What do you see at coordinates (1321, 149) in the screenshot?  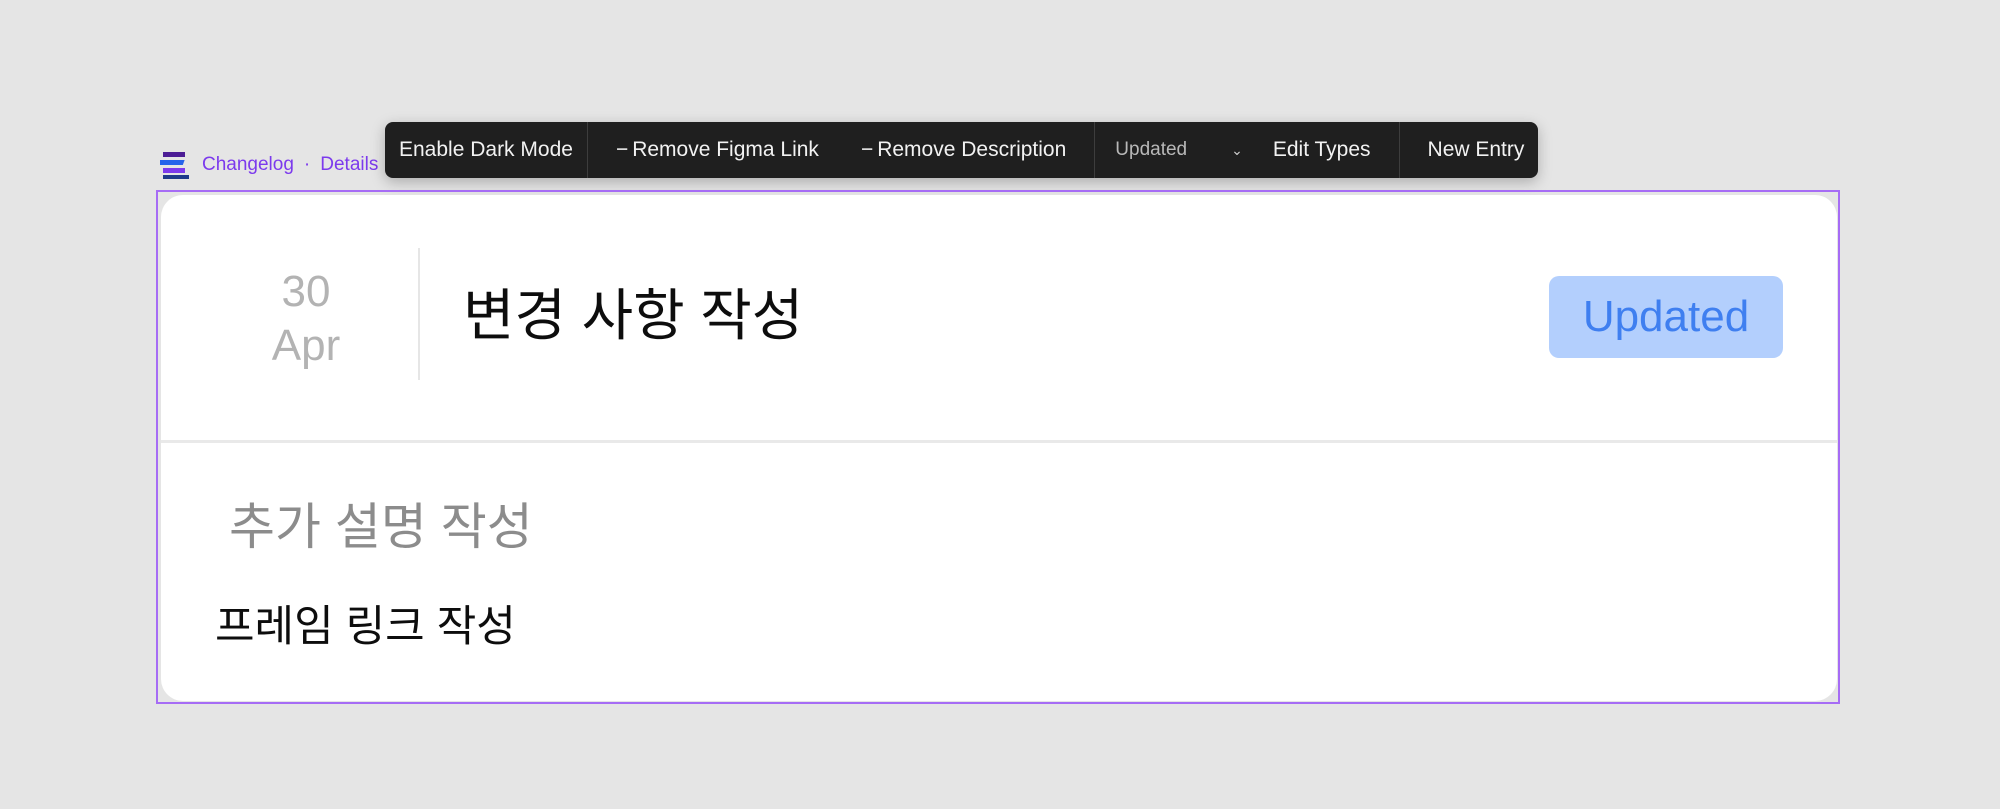 I see `edit-types-label: Edit Types` at bounding box center [1321, 149].